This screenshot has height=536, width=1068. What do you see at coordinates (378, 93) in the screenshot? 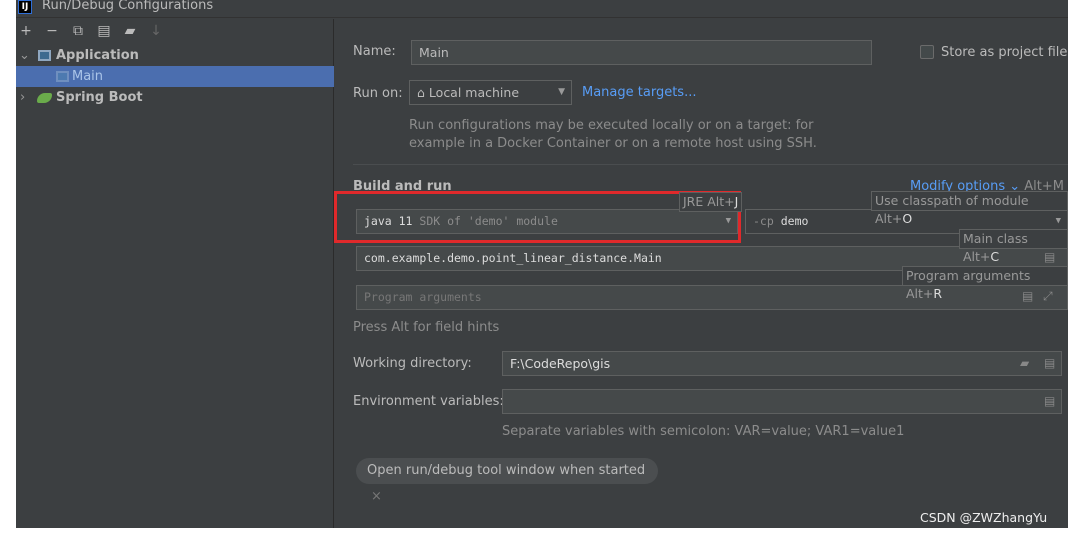
I see `run-on-label: Run on:` at bounding box center [378, 93].